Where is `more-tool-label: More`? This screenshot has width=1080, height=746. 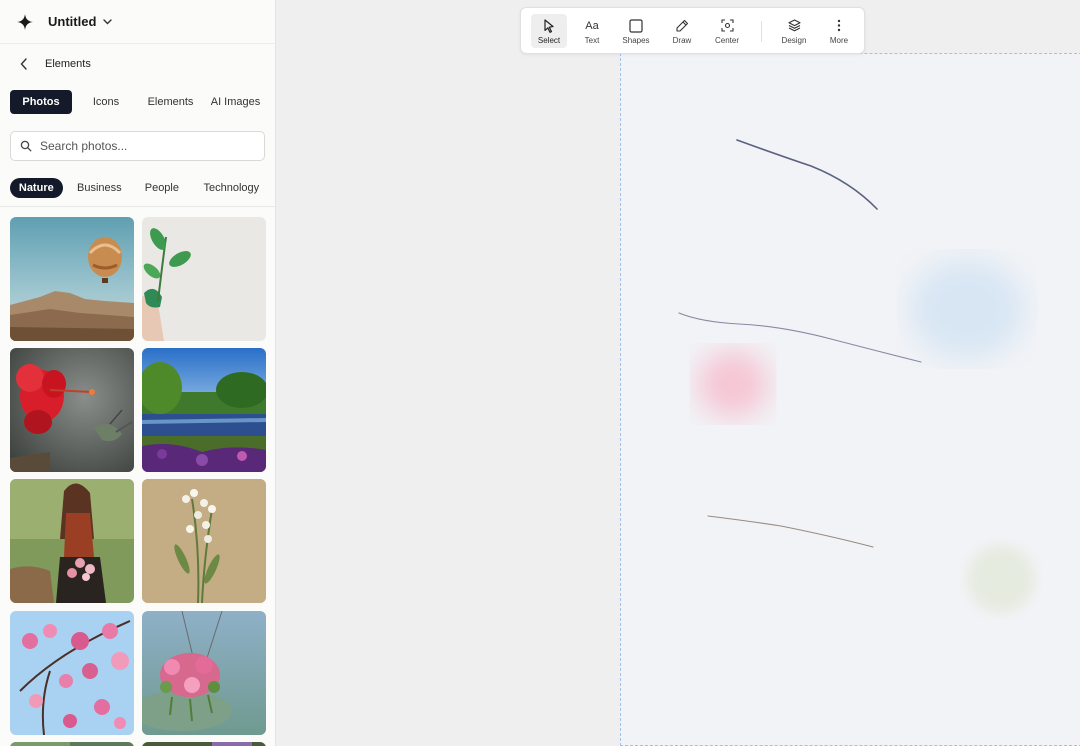 more-tool-label: More is located at coordinates (839, 40).